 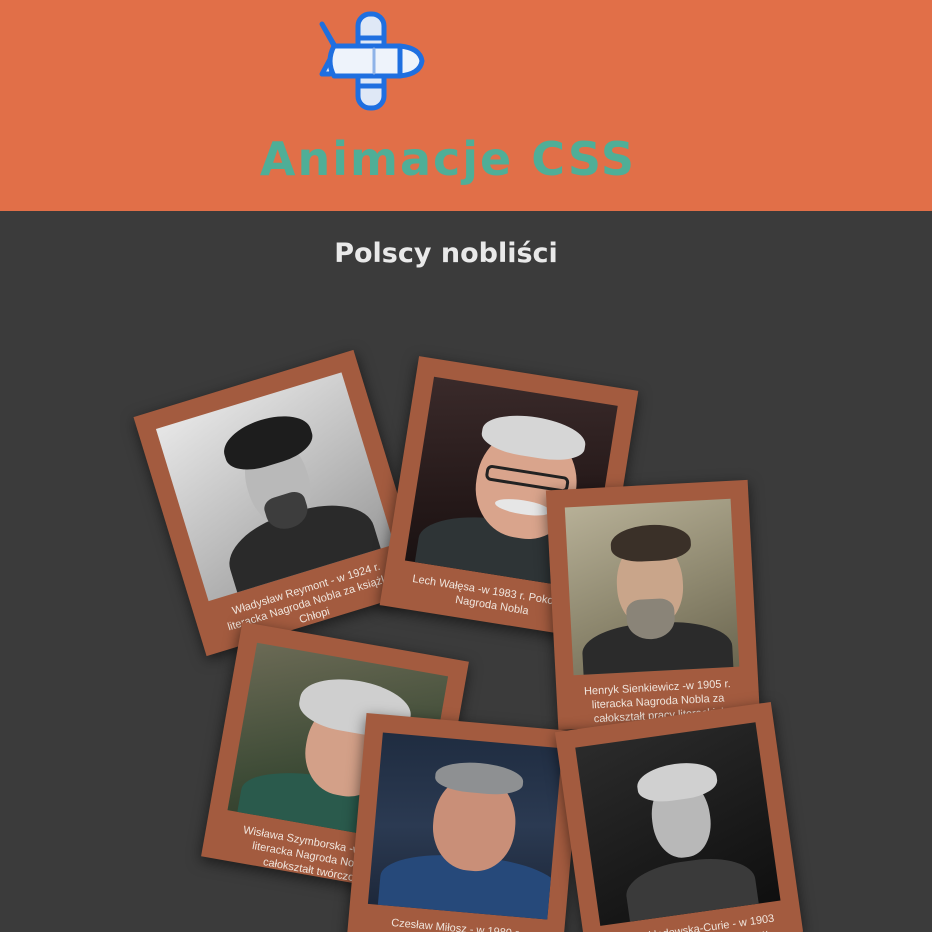 I want to click on photo-milosz, so click(x=465, y=826).